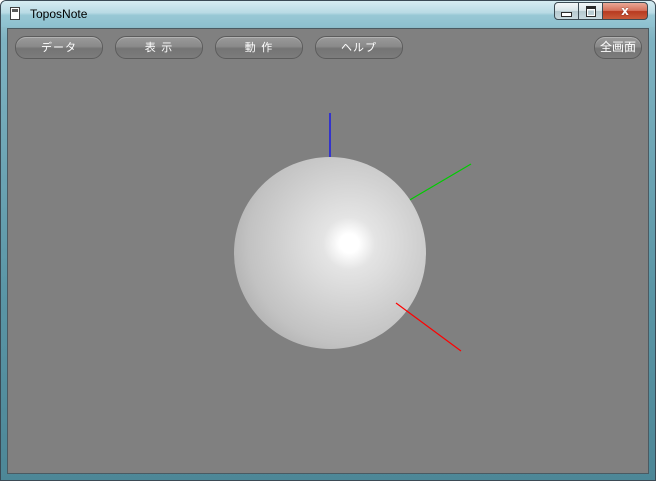 The image size is (656, 481). I want to click on title-bar: ToposNote x, so click(328, 14).